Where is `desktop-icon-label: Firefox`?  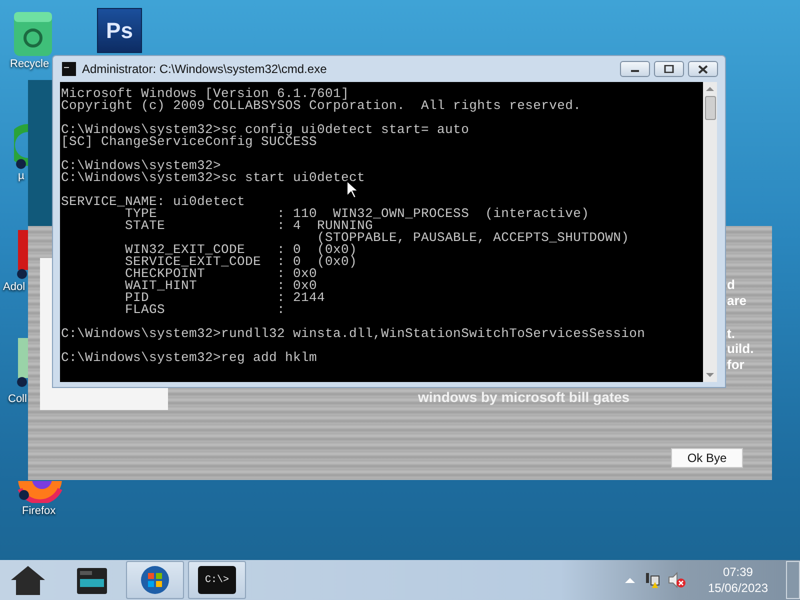 desktop-icon-label: Firefox is located at coordinates (39, 511).